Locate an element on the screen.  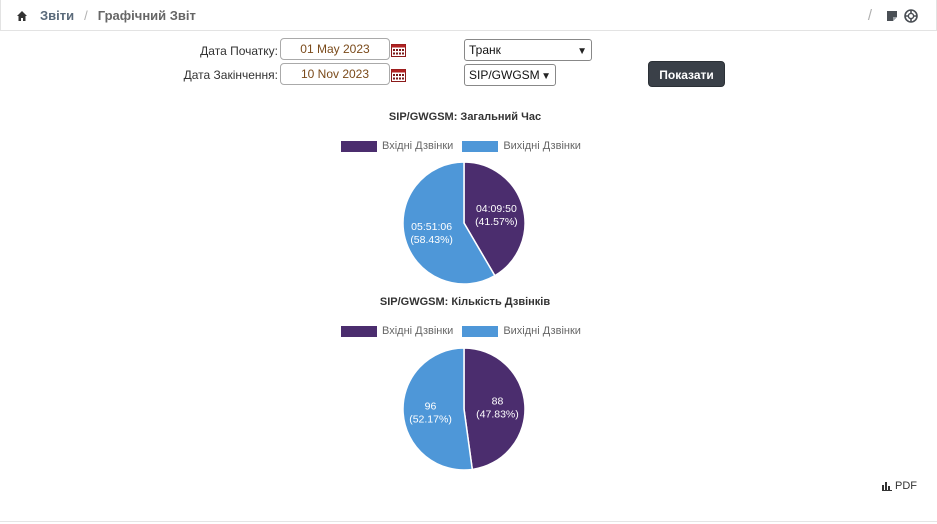
note-icon is located at coordinates (892, 16).